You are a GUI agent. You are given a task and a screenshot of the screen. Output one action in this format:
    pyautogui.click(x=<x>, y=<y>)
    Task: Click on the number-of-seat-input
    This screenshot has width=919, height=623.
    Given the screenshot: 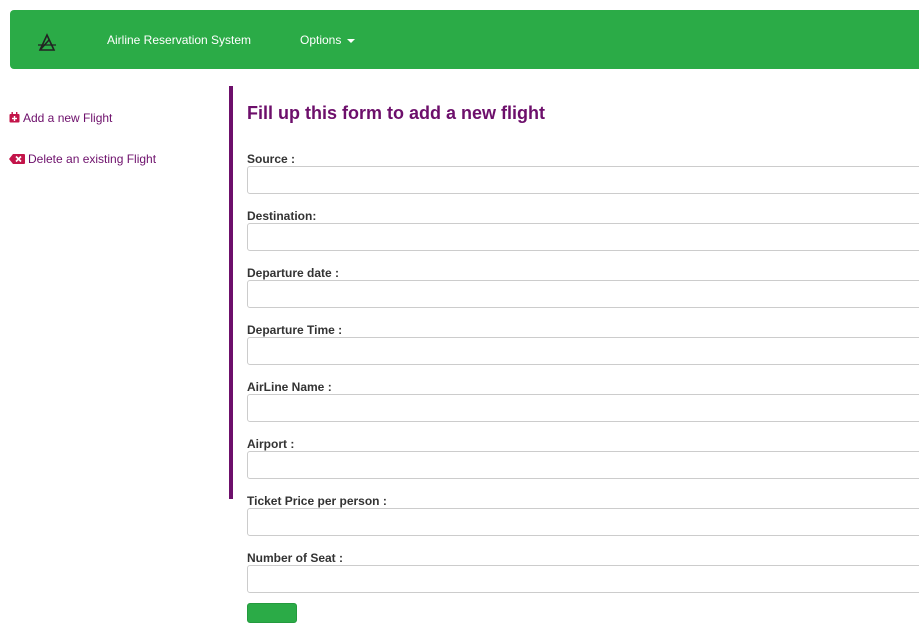 What is the action you would take?
    pyautogui.click(x=583, y=579)
    